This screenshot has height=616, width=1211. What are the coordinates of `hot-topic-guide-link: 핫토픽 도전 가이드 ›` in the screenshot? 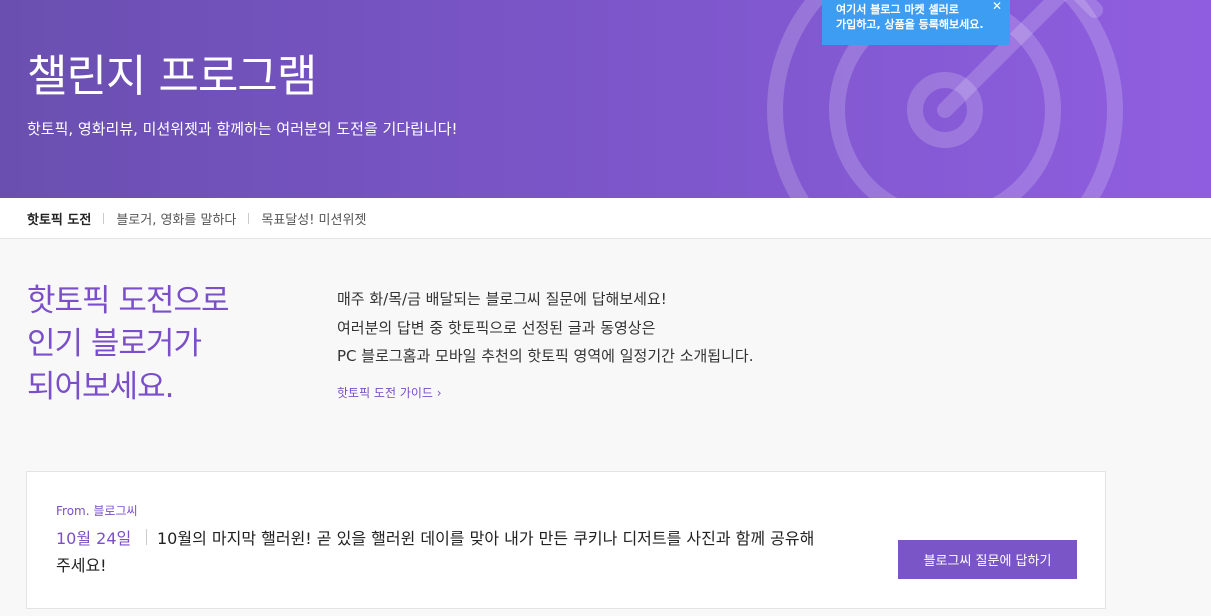 It's located at (389, 392).